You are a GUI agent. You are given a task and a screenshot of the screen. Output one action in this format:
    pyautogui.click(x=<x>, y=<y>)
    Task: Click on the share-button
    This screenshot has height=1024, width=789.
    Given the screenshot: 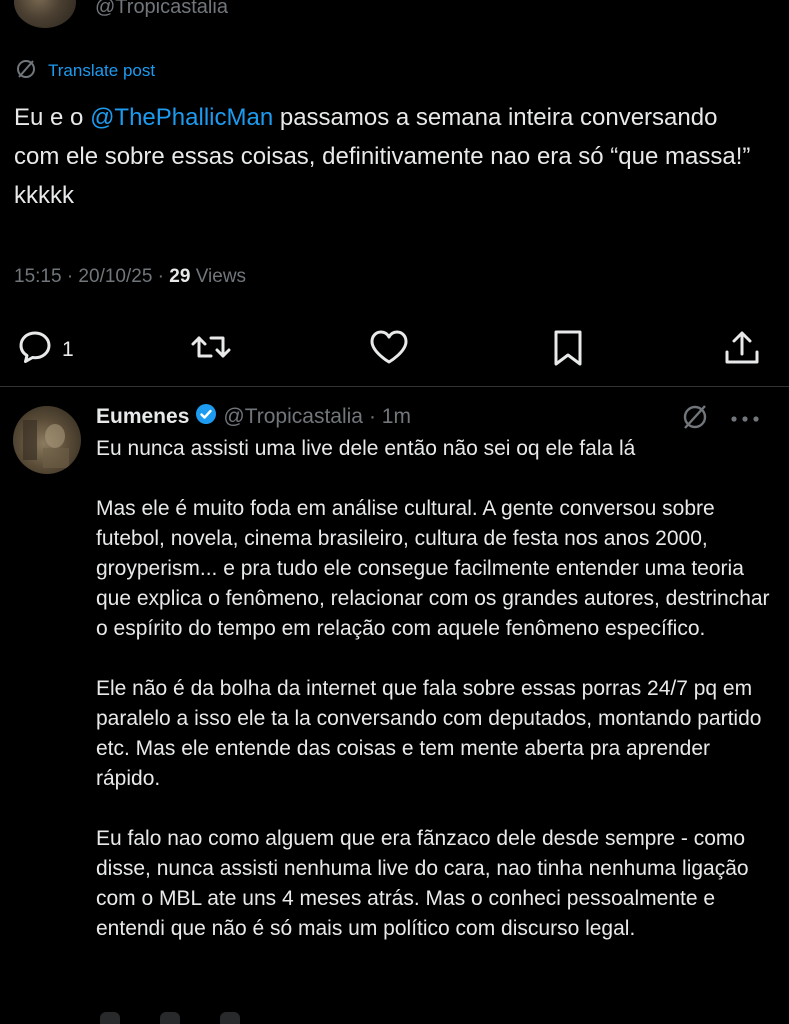 What is the action you would take?
    pyautogui.click(x=742, y=350)
    